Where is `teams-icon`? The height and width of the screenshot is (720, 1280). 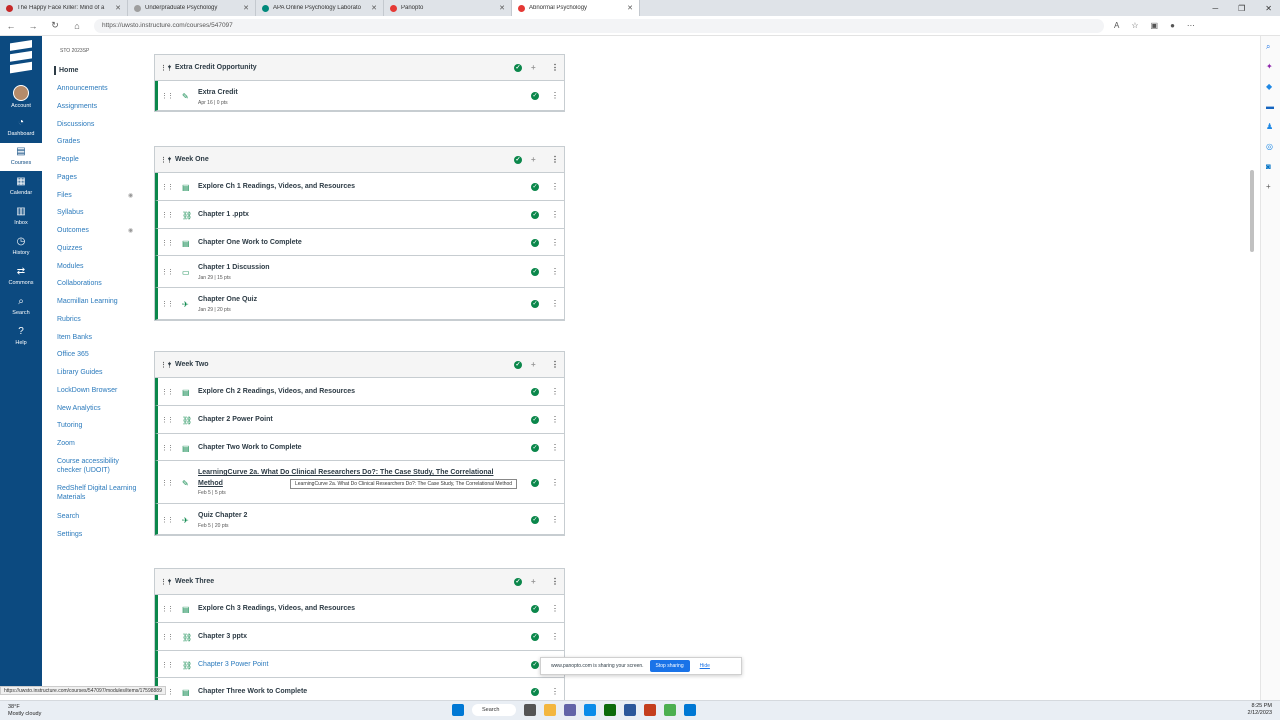 teams-icon is located at coordinates (570, 710).